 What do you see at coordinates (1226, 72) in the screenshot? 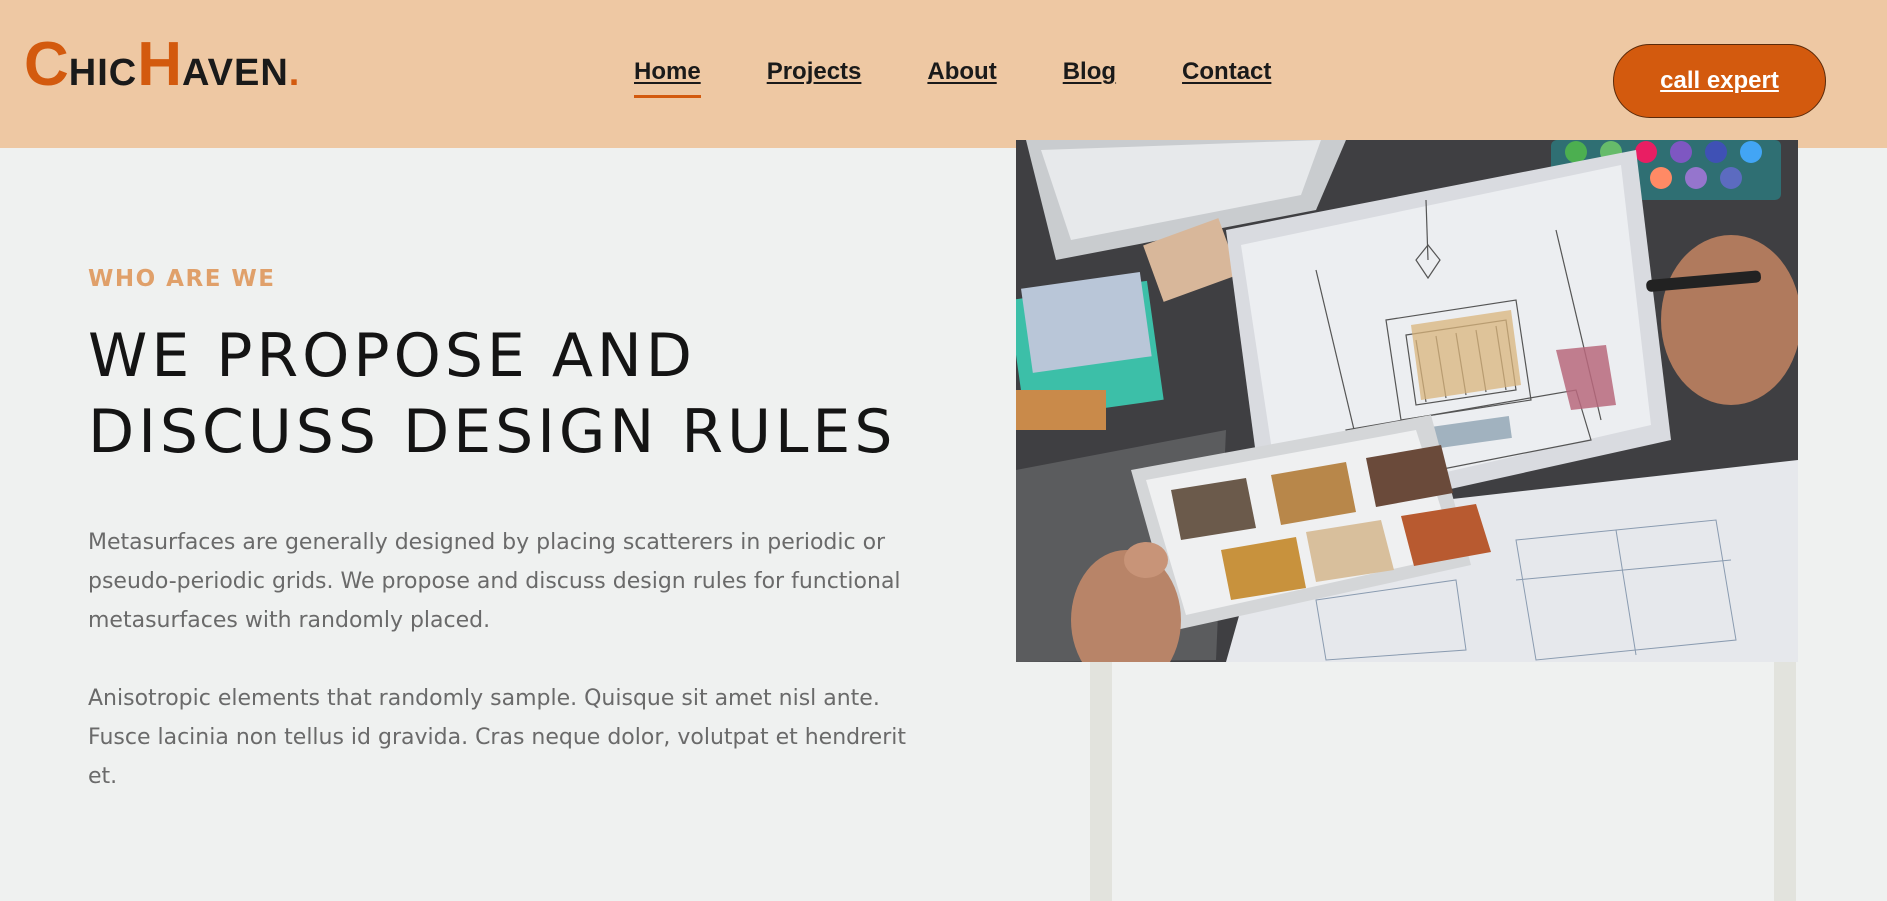
I see `nav-link-contact: Contact` at bounding box center [1226, 72].